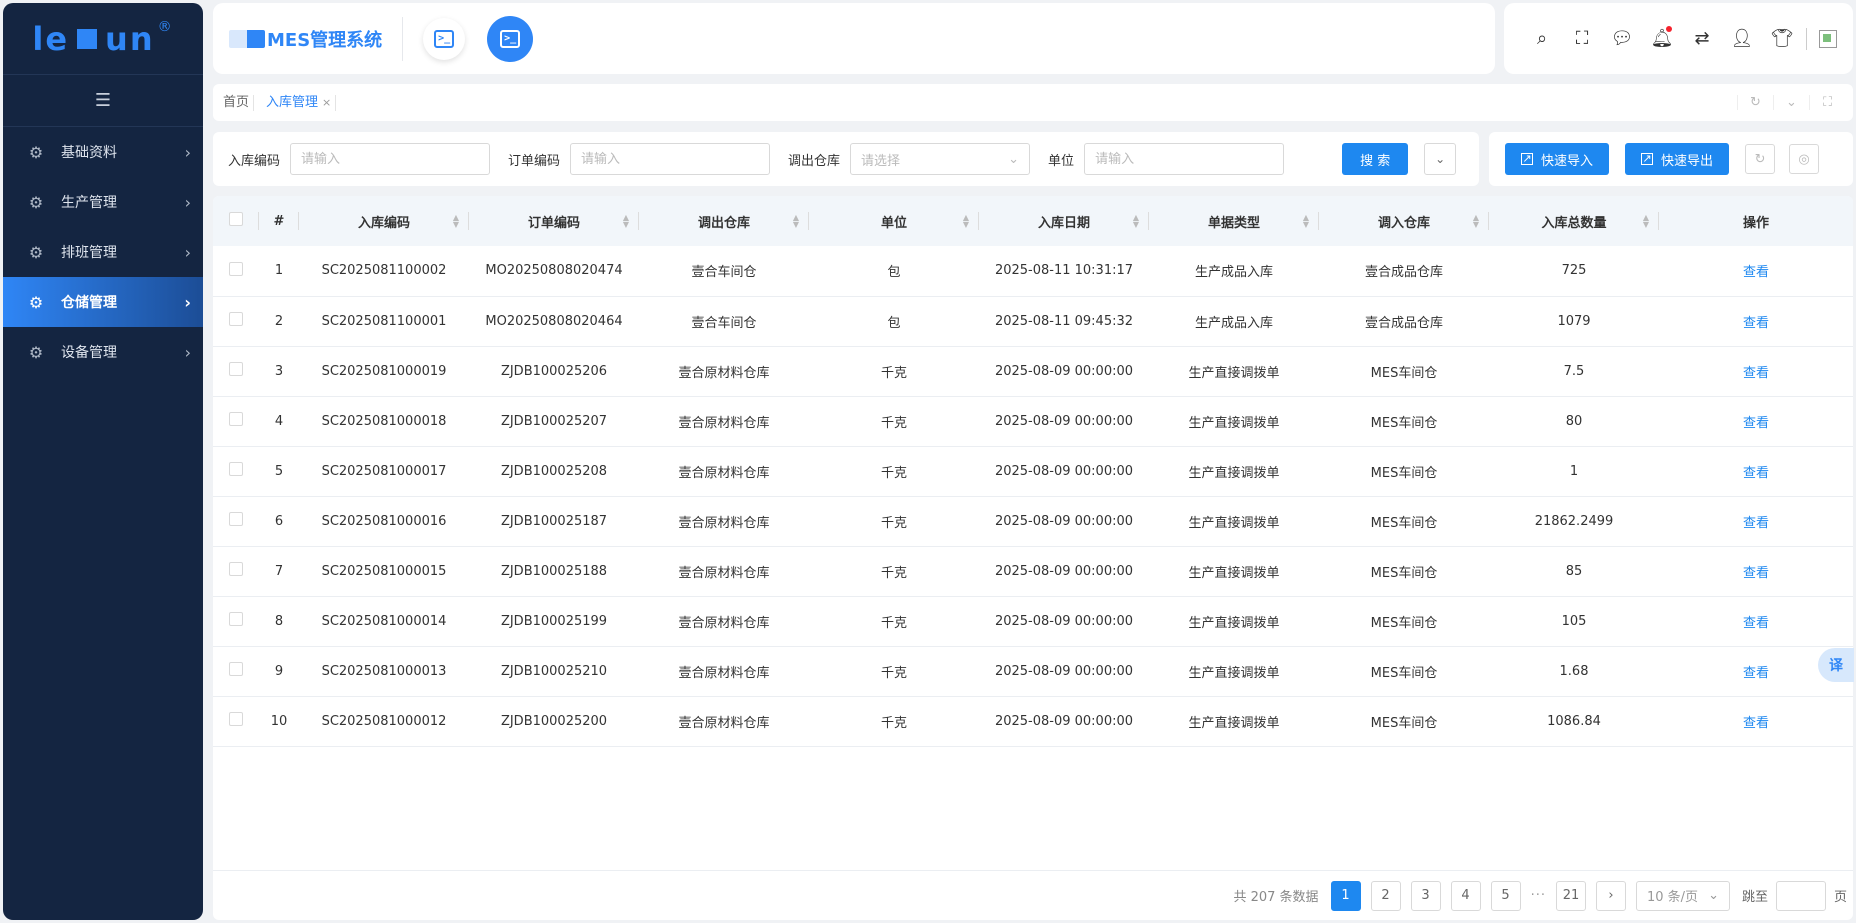 The height and width of the screenshot is (923, 1856). Describe the element at coordinates (1425, 895) in the screenshot. I see `page-number: 3` at that location.